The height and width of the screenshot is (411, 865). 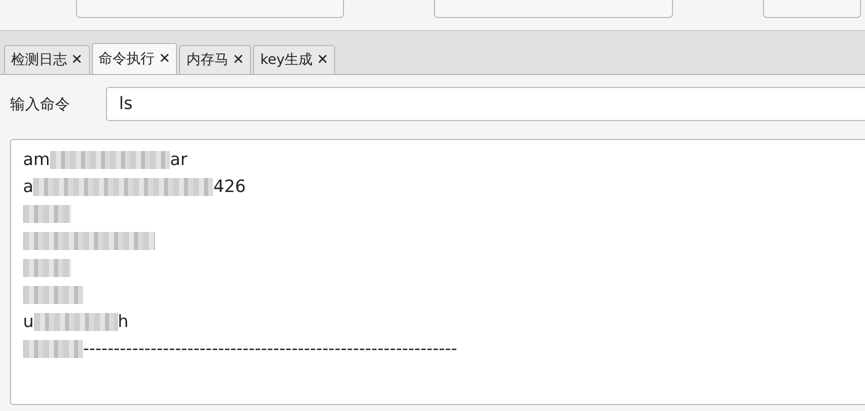 What do you see at coordinates (229, 186) in the screenshot?
I see `output-text: 426` at bounding box center [229, 186].